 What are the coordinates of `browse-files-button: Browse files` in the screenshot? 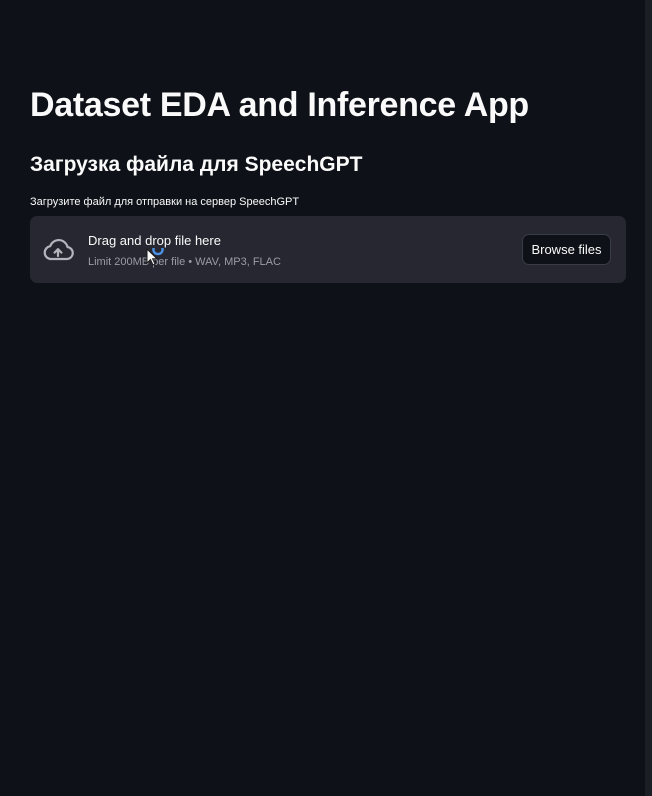 It's located at (566, 249).